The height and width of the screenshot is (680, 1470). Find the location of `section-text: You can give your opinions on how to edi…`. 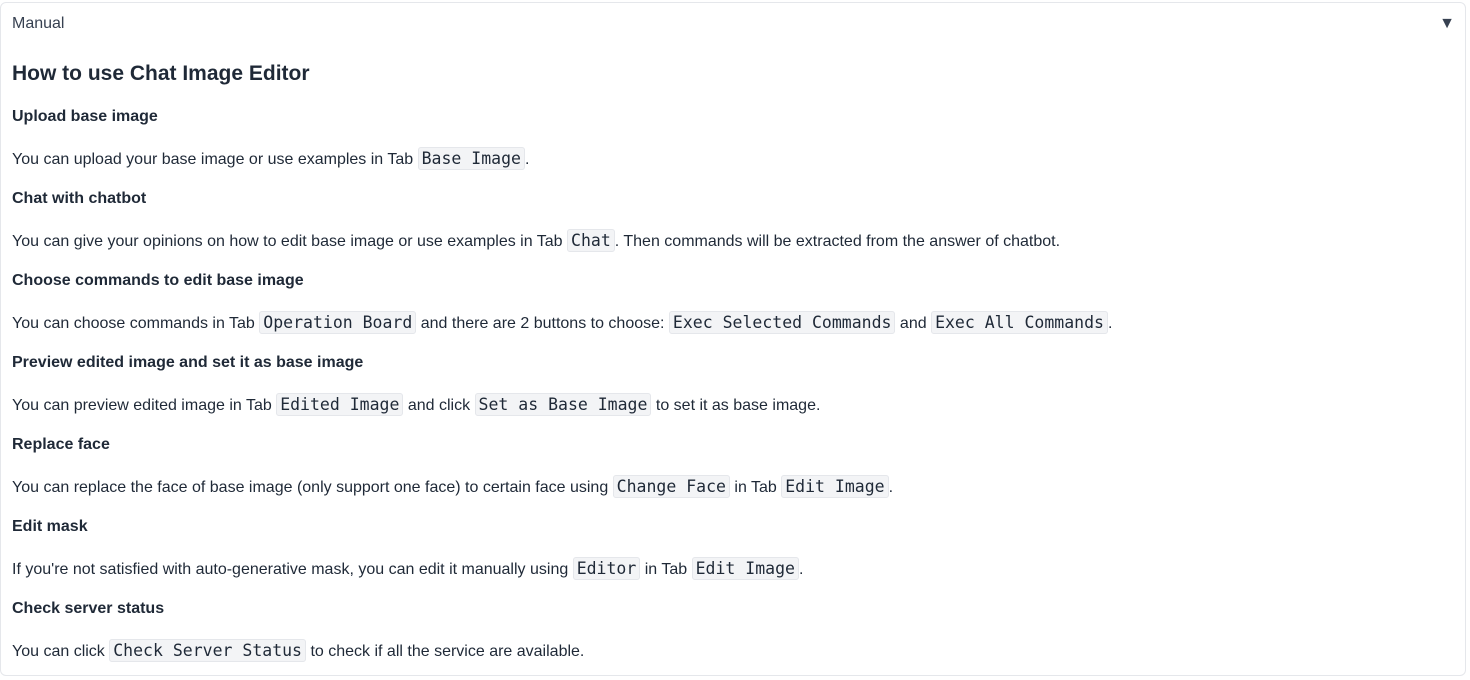

section-text: You can give your opinions on how to edi… is located at coordinates (536, 241).